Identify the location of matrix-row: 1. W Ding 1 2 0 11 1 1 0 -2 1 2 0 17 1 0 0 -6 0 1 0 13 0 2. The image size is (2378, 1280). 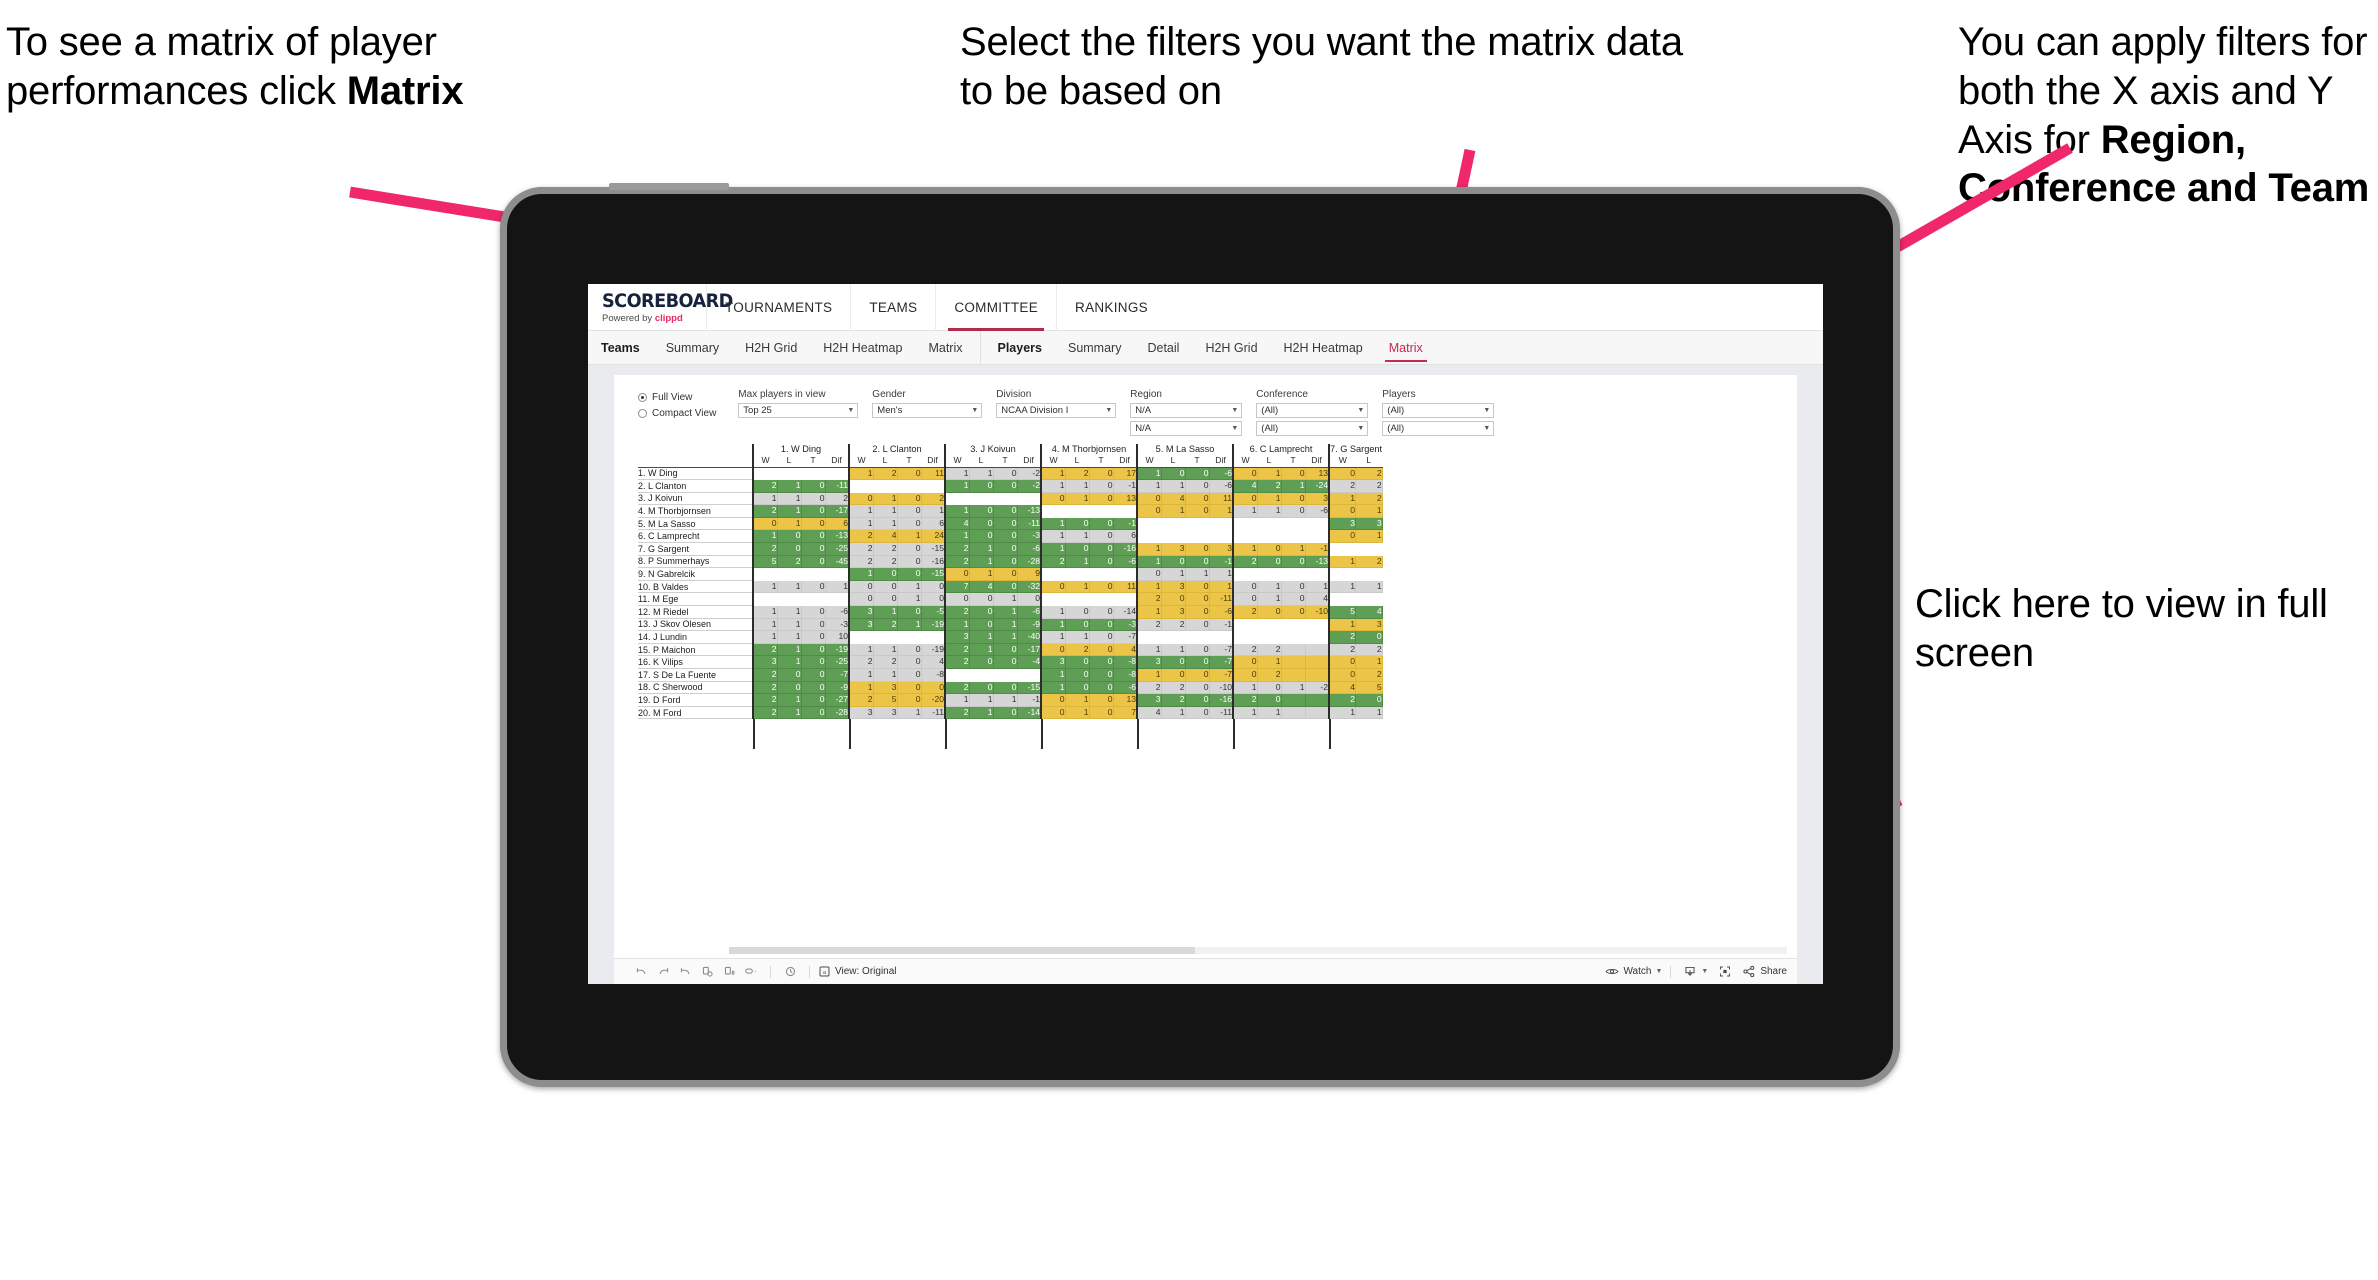
(1010, 473).